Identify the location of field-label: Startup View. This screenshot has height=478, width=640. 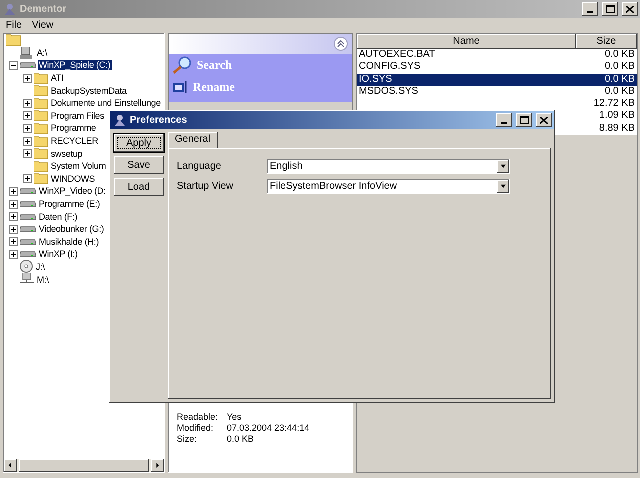
(206, 187).